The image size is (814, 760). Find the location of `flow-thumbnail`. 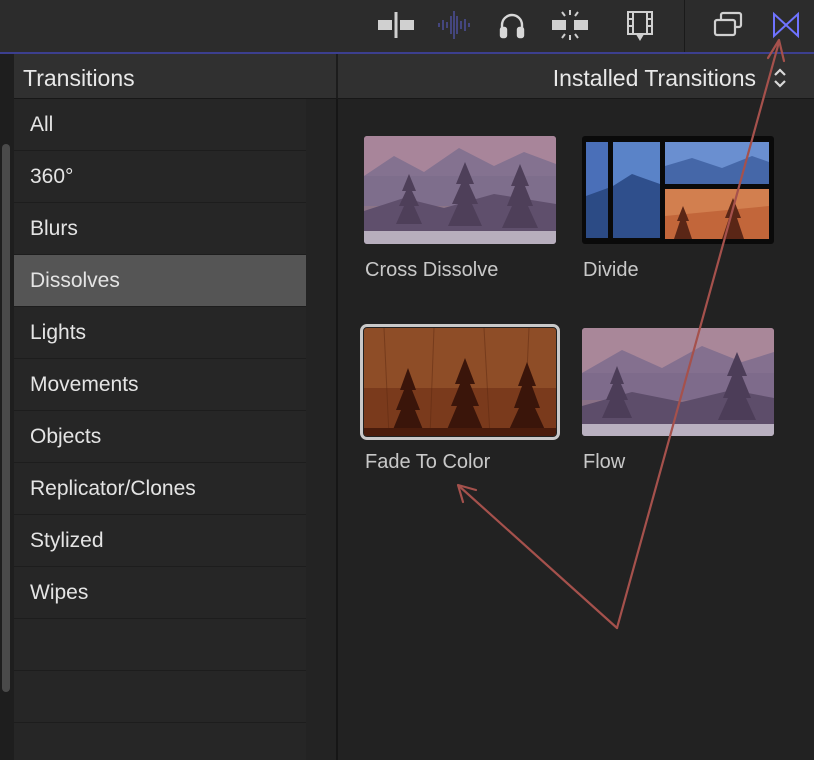

flow-thumbnail is located at coordinates (678, 382).